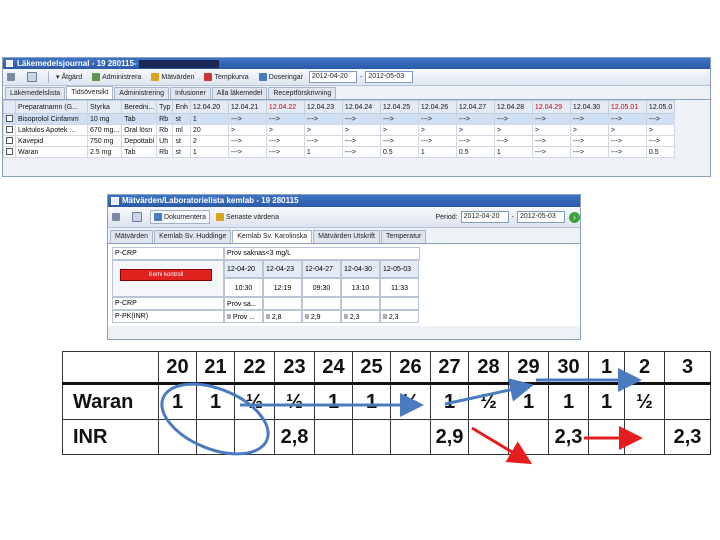  I want to click on annotation-overlay, so click(401, 416).